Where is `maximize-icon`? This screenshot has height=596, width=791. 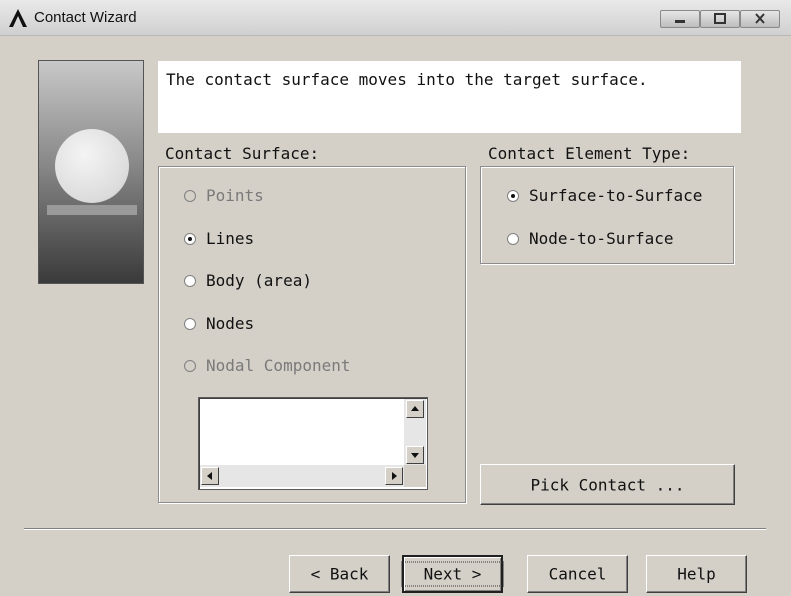
maximize-icon is located at coordinates (720, 18).